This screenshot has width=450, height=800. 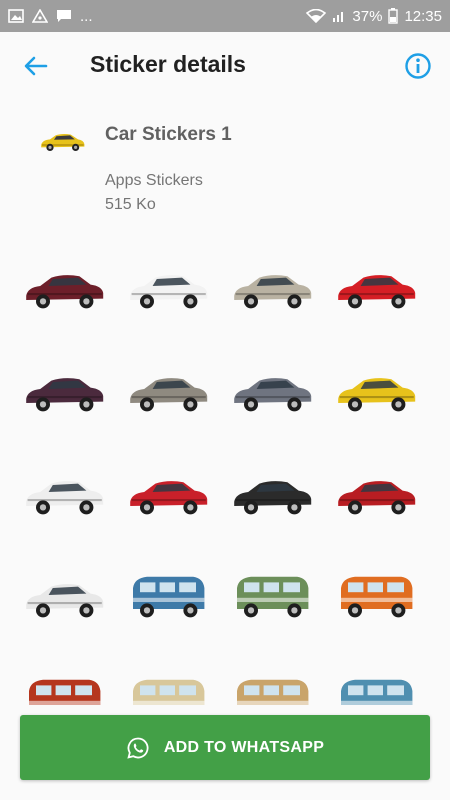 What do you see at coordinates (393, 16) in the screenshot?
I see `battery-icon` at bounding box center [393, 16].